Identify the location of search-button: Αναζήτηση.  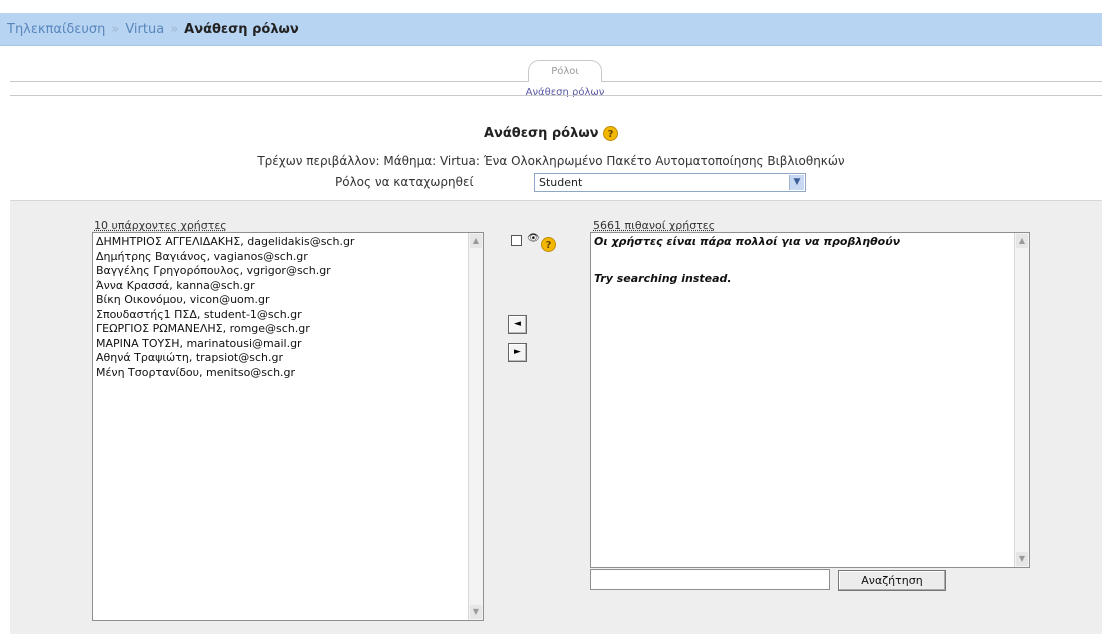
(892, 580).